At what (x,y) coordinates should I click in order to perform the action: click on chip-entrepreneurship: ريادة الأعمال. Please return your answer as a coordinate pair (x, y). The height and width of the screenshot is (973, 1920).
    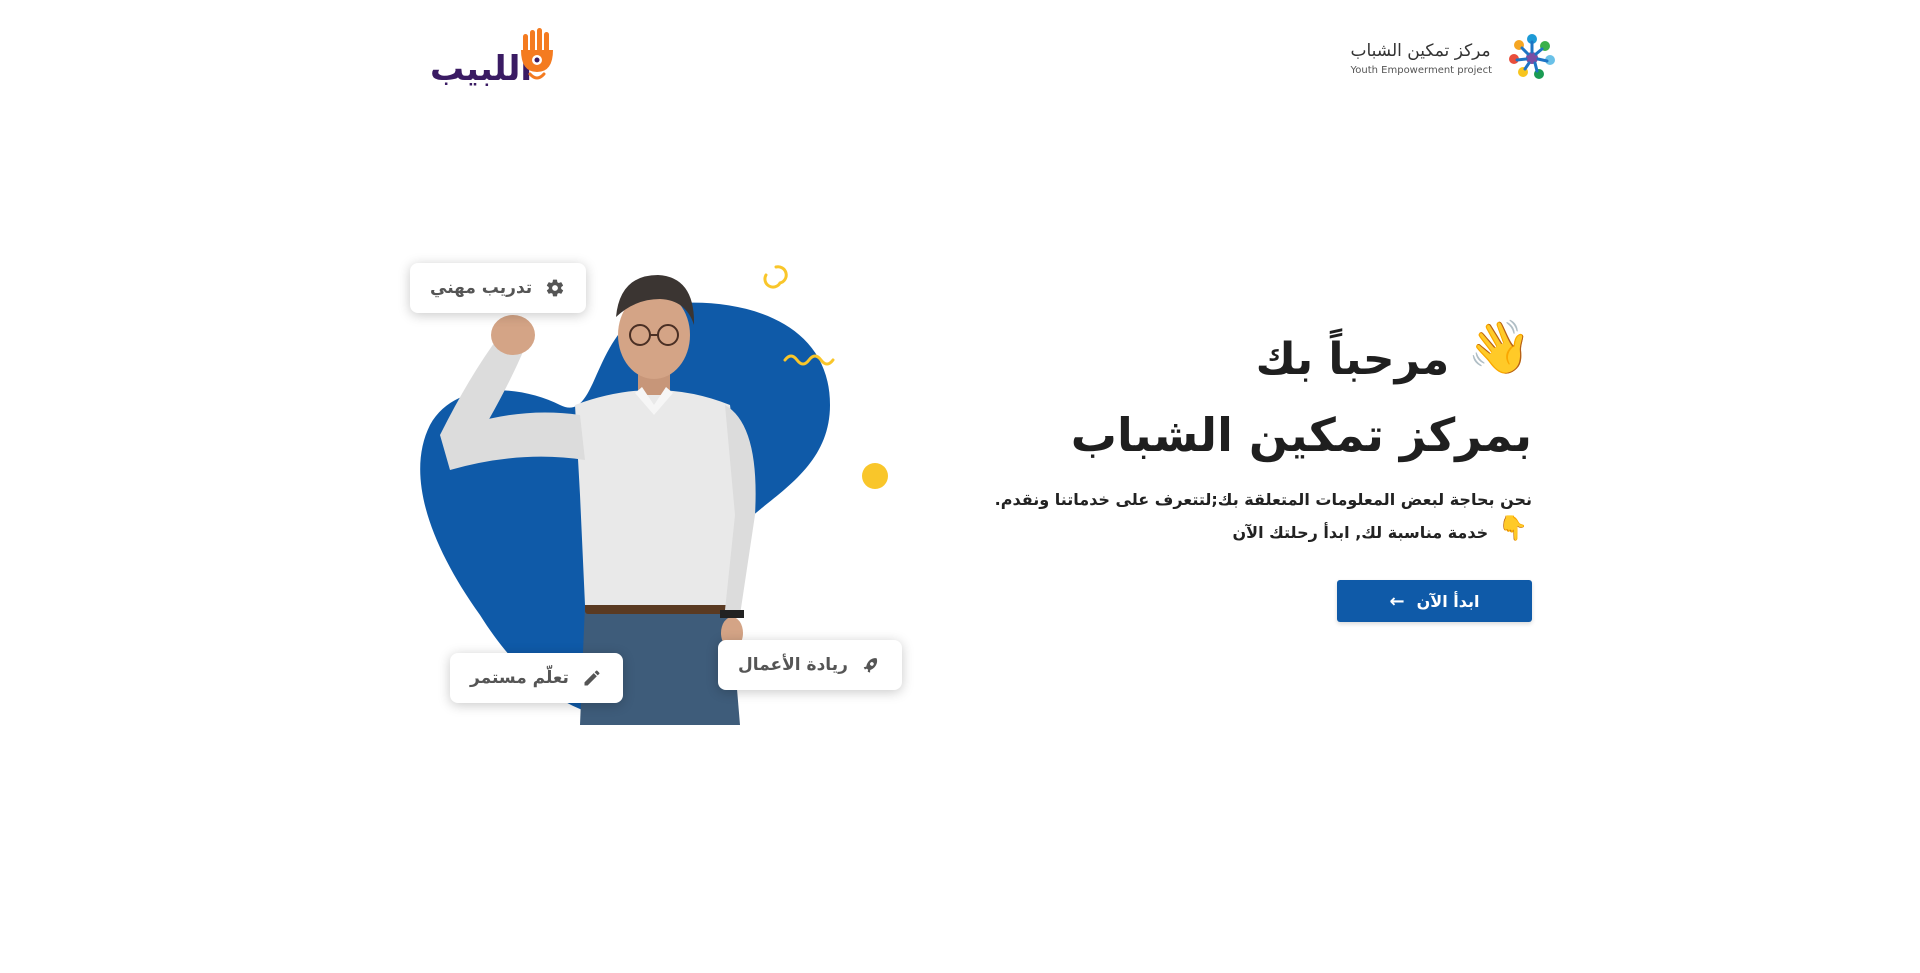
    Looking at the image, I should click on (810, 665).